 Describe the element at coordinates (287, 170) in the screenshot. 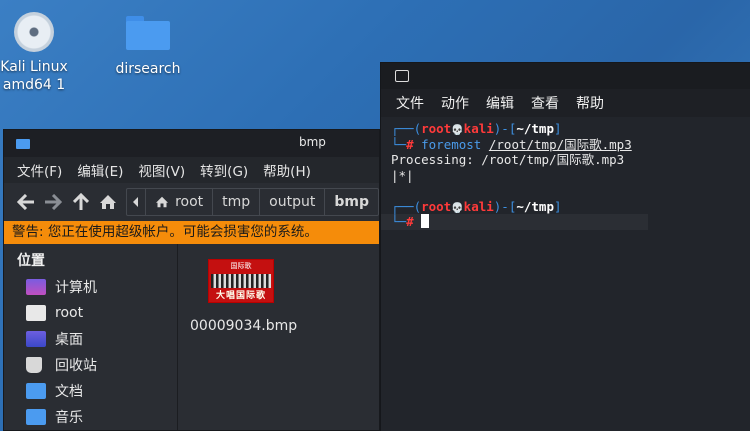

I see `menu-help: 帮助(H)` at that location.